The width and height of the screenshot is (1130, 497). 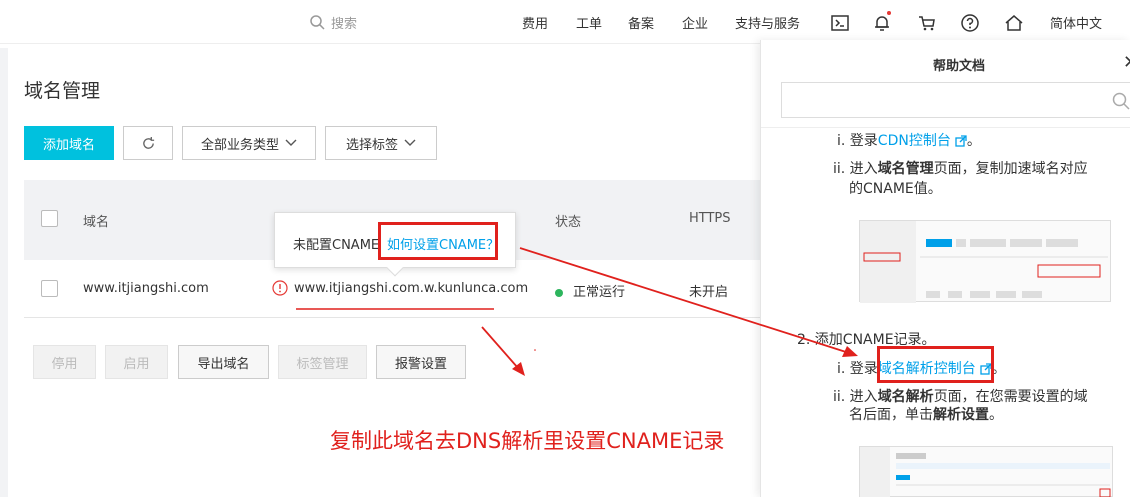 I want to click on help-step-ii-2-f: 。, so click(x=996, y=415).